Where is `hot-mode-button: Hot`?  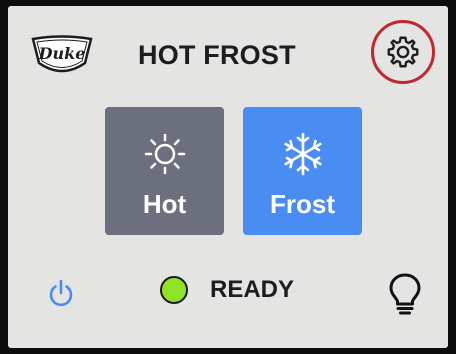
hot-mode-button: Hot is located at coordinates (164, 171).